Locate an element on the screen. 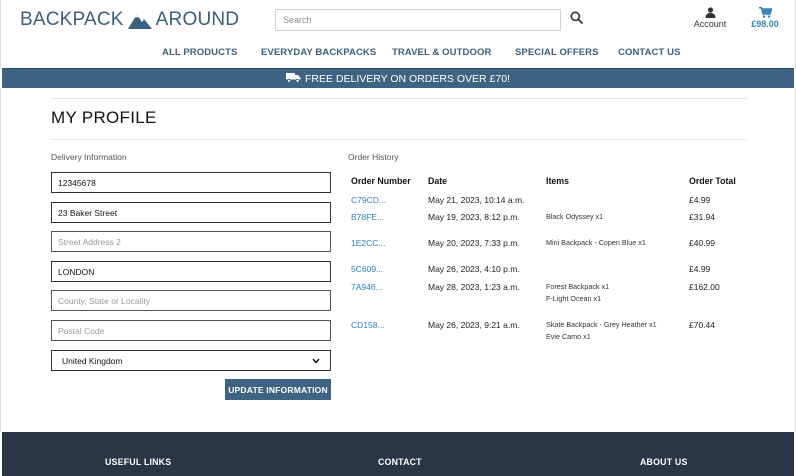  order-item: Evie Camo x1 is located at coordinates (568, 336).